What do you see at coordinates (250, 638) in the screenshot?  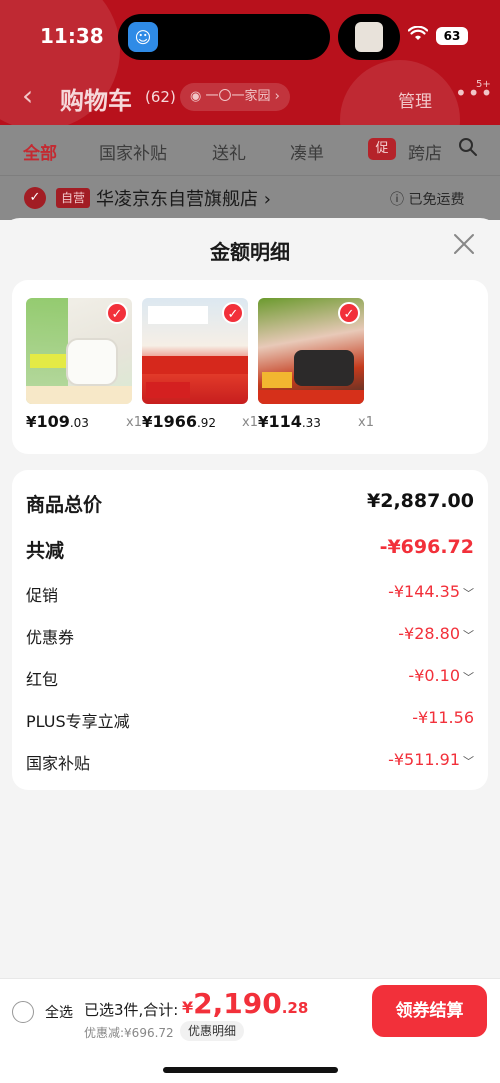 I see `row-coupon: 优惠券 -¥28.80 ﹀` at bounding box center [250, 638].